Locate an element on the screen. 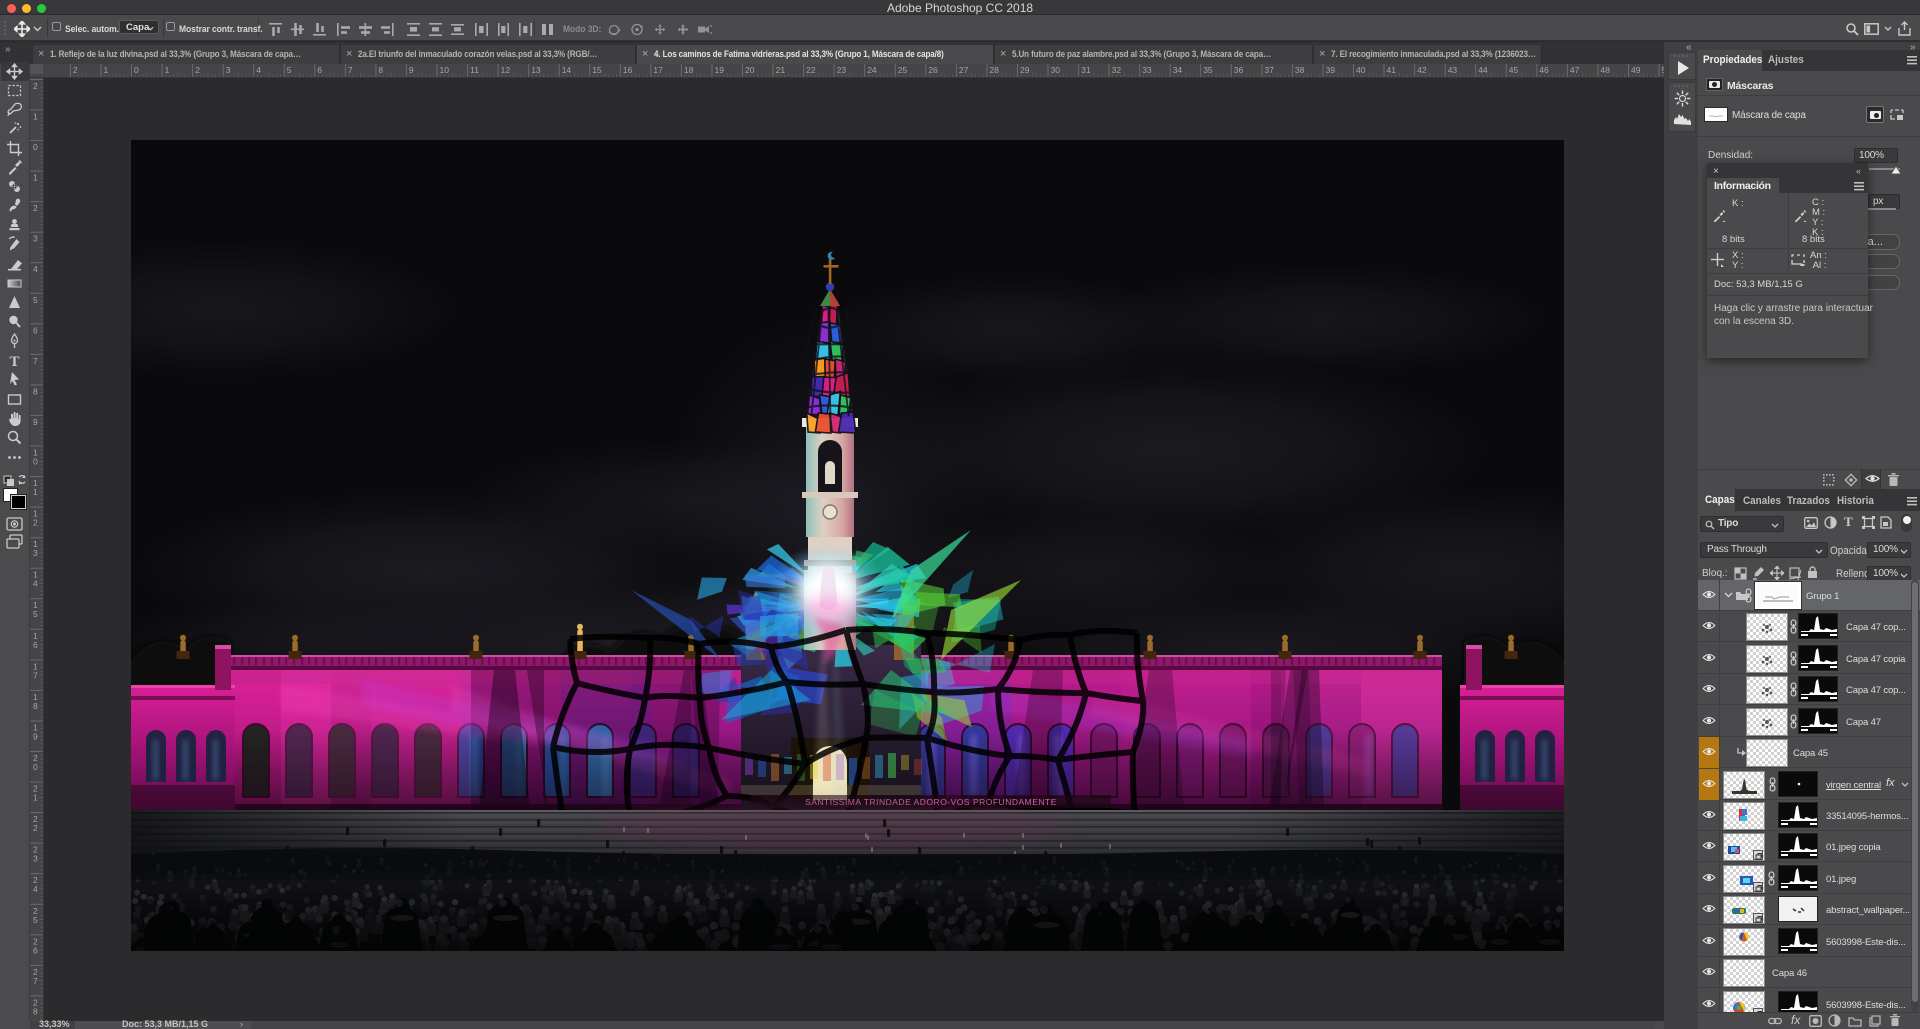 The height and width of the screenshot is (1029, 1920). svg-text: 12 is located at coordinates (506, 70).